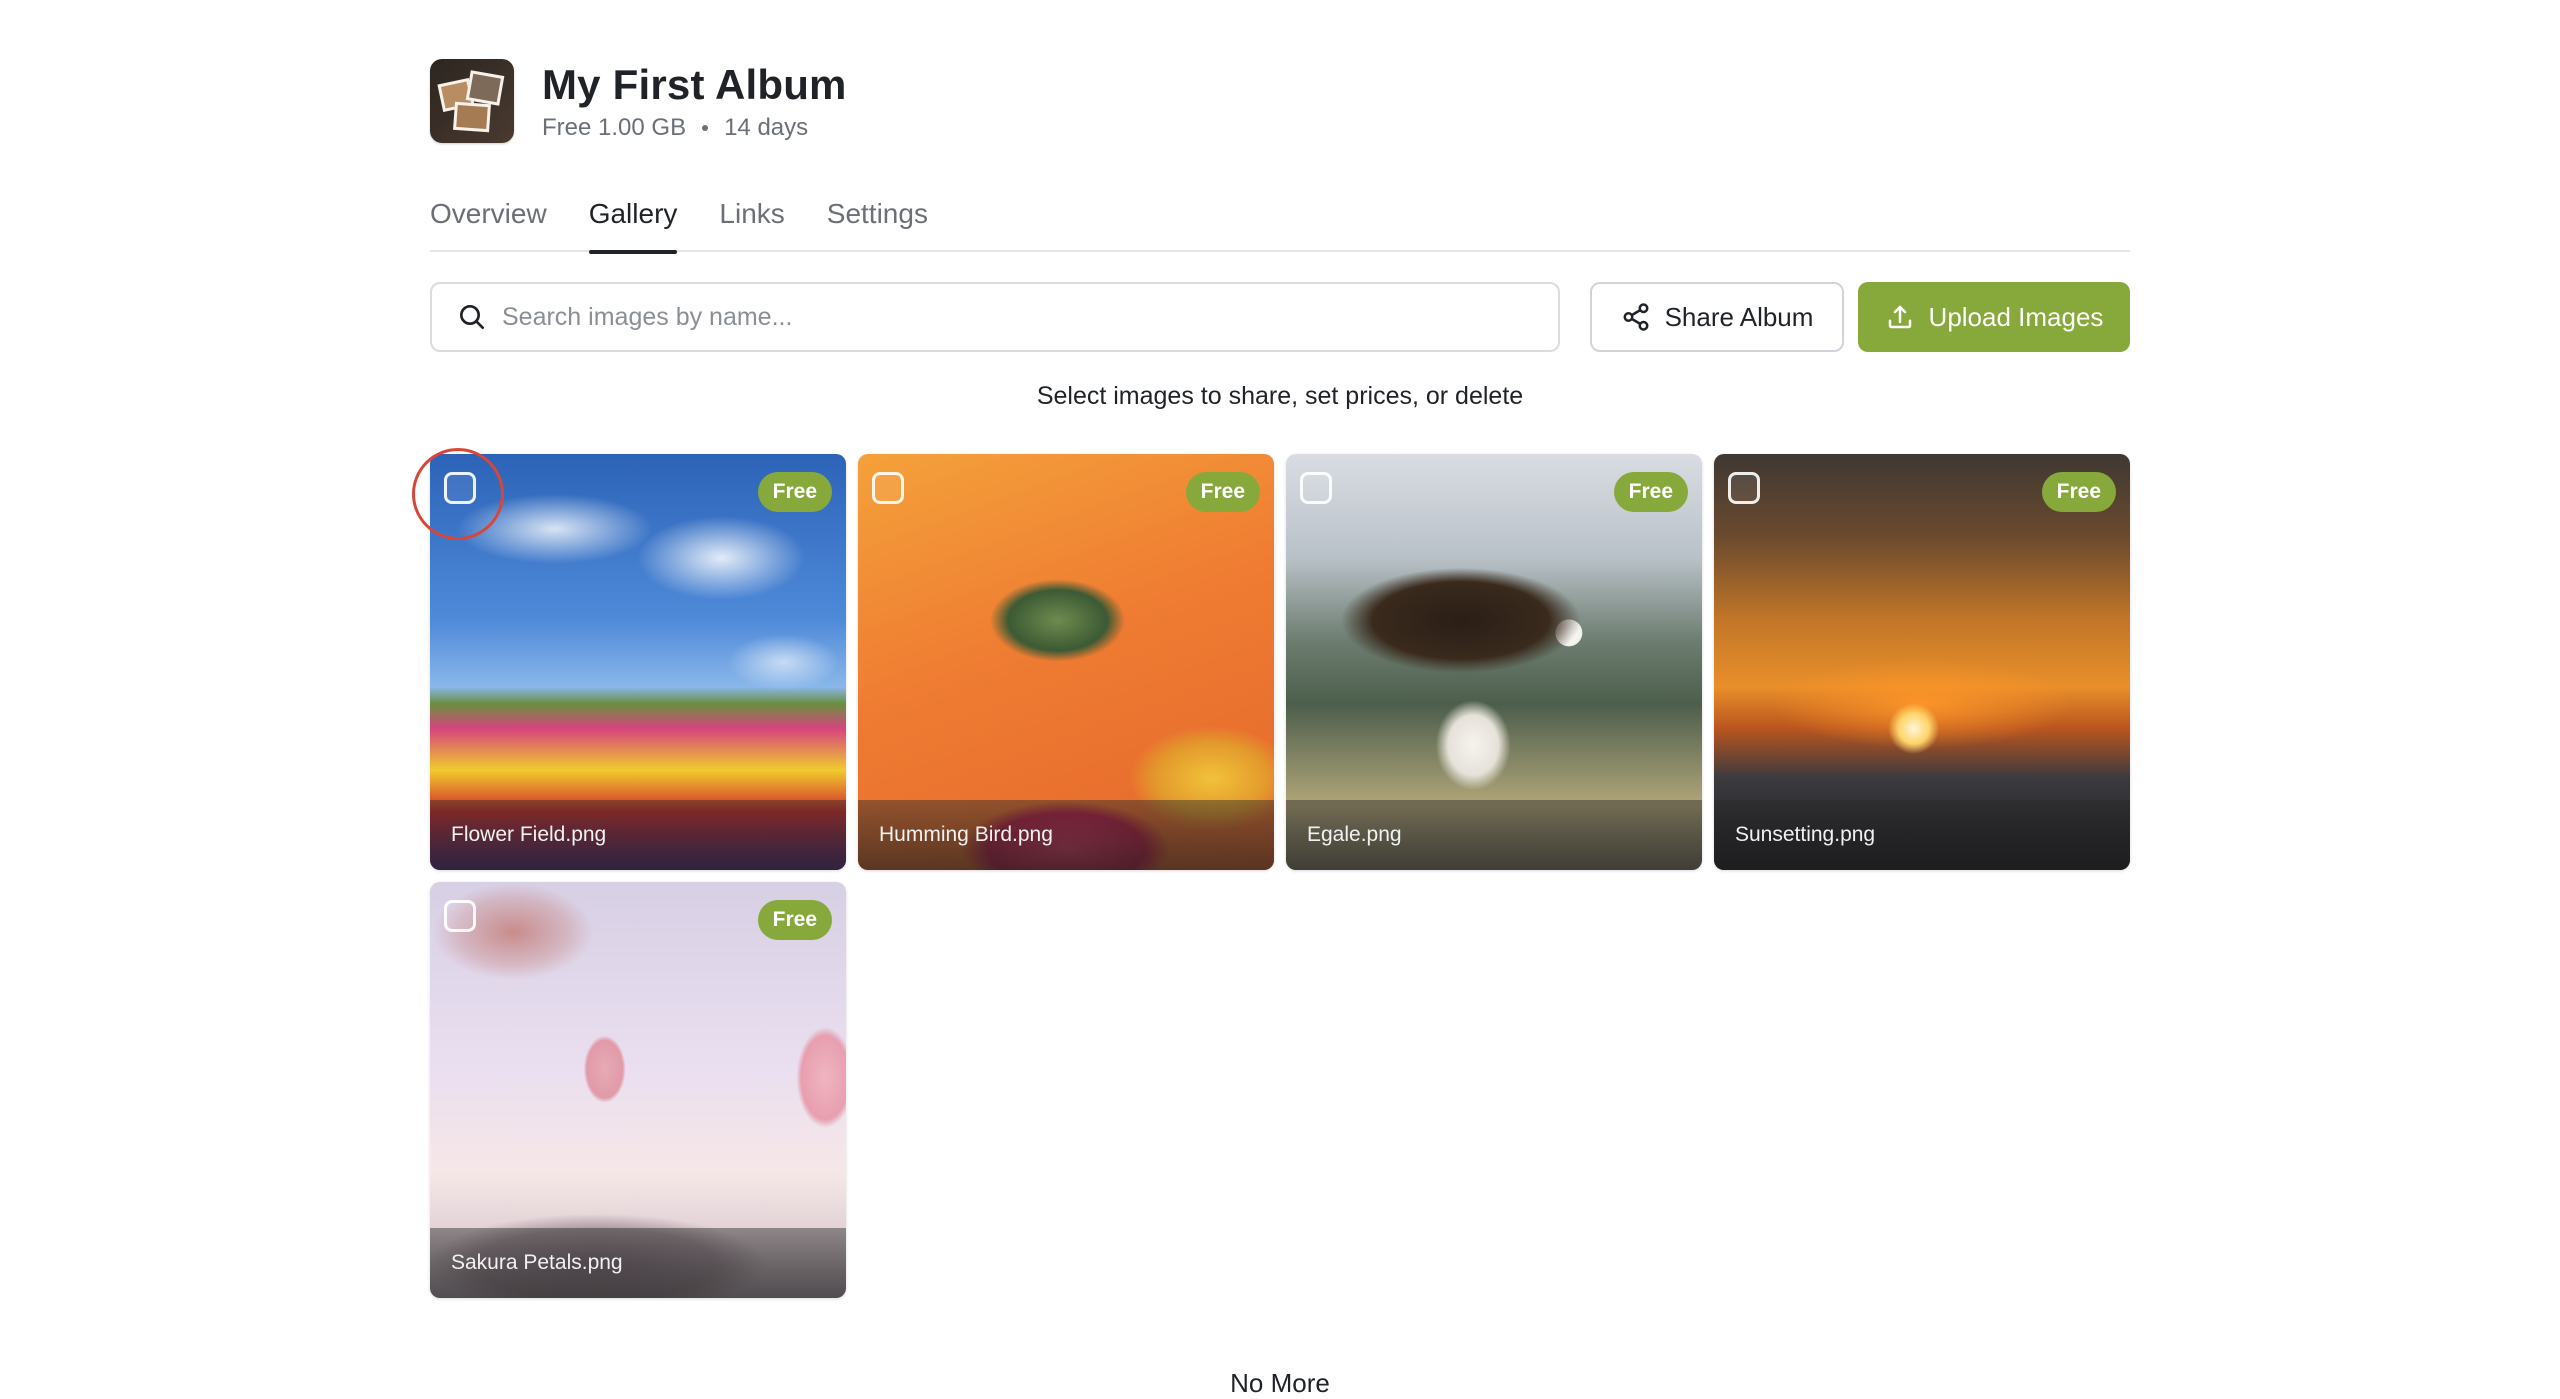  I want to click on tab-bar: Overview Gallery Links Settings, so click(1280, 225).